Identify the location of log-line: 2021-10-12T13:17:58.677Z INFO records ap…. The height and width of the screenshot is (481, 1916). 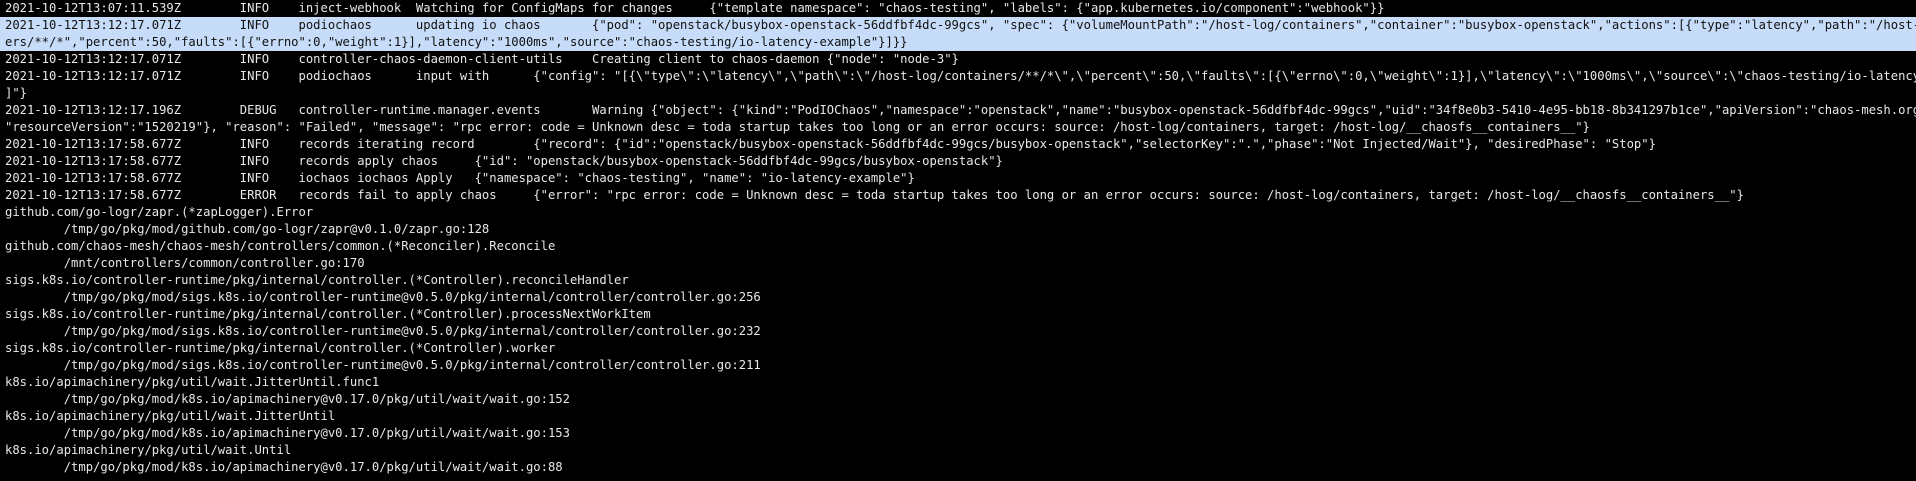
(504, 161).